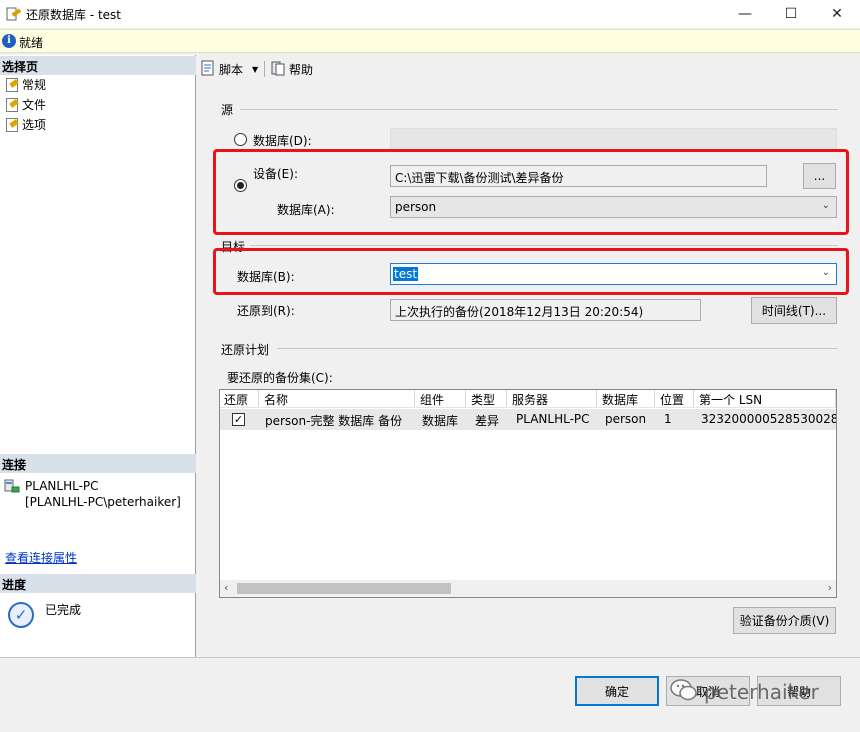  What do you see at coordinates (63, 610) in the screenshot?
I see `progress-status: 已完成` at bounding box center [63, 610].